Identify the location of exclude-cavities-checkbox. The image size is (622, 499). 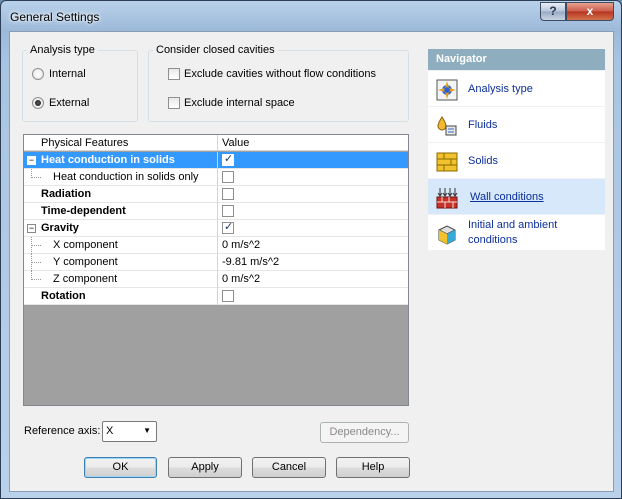
(174, 74).